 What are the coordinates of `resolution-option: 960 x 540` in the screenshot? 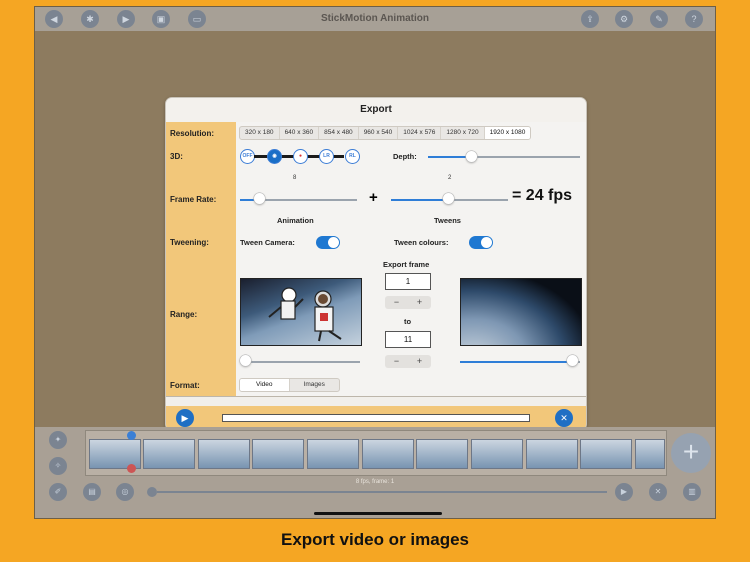 It's located at (379, 133).